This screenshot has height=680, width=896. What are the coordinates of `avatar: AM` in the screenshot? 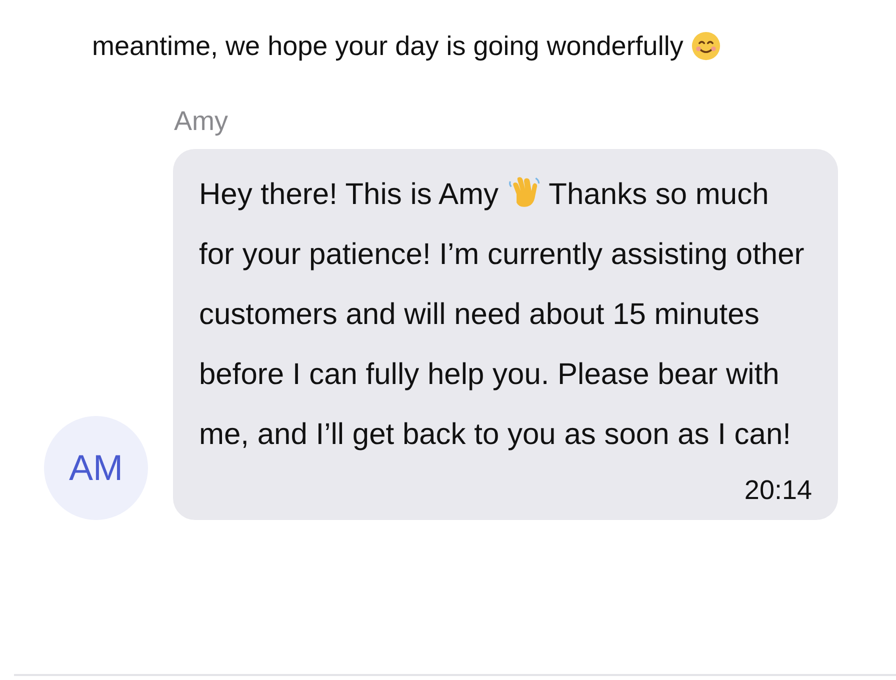 It's located at (96, 468).